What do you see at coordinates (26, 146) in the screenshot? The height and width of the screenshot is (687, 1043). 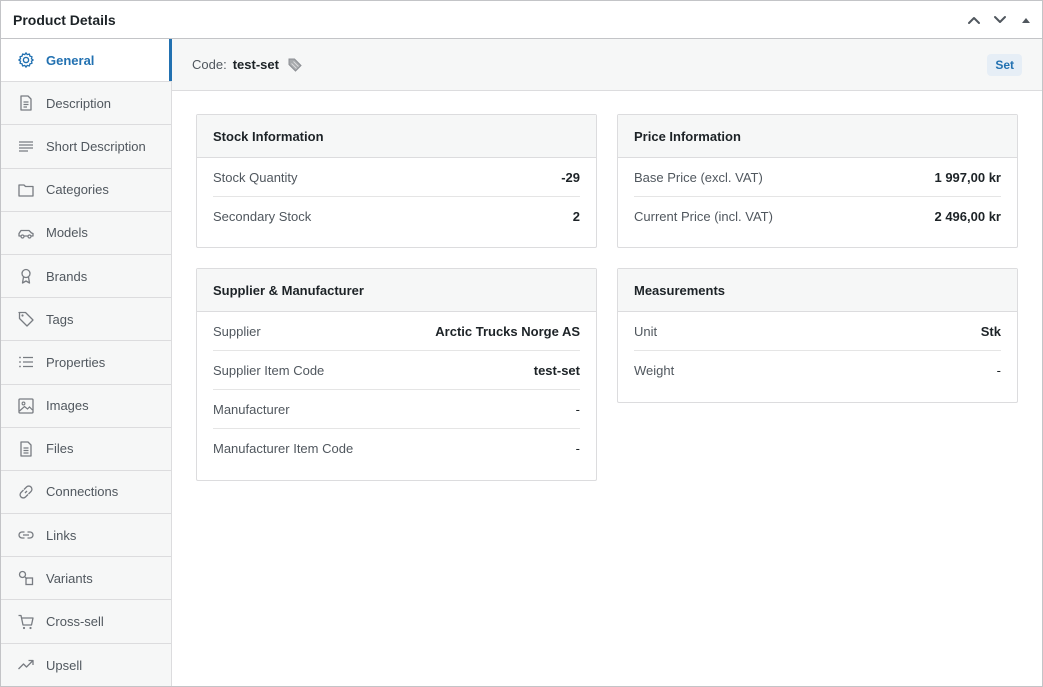 I see `lines-icon` at bounding box center [26, 146].